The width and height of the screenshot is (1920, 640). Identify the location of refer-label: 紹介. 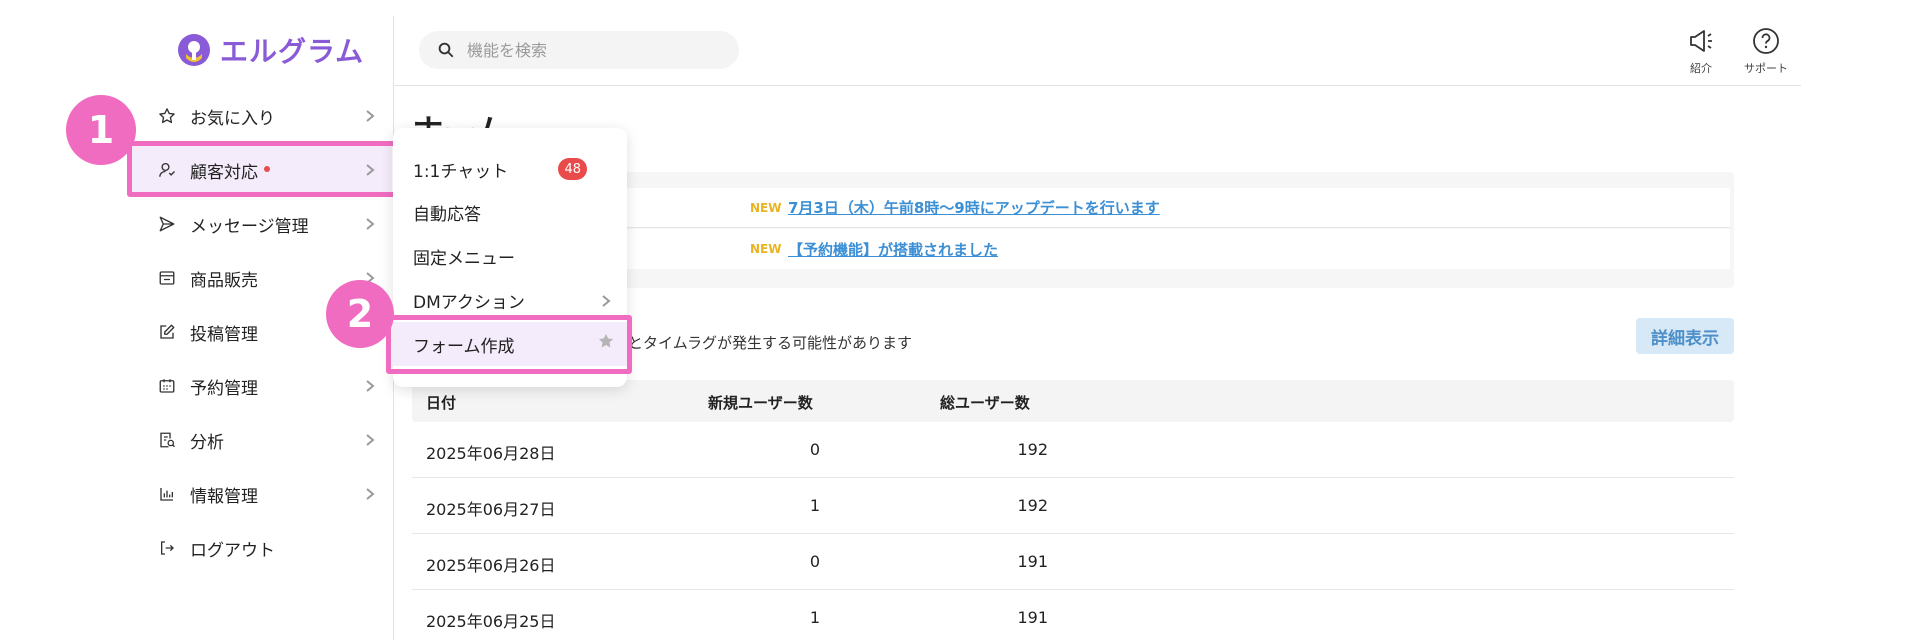
(1701, 68).